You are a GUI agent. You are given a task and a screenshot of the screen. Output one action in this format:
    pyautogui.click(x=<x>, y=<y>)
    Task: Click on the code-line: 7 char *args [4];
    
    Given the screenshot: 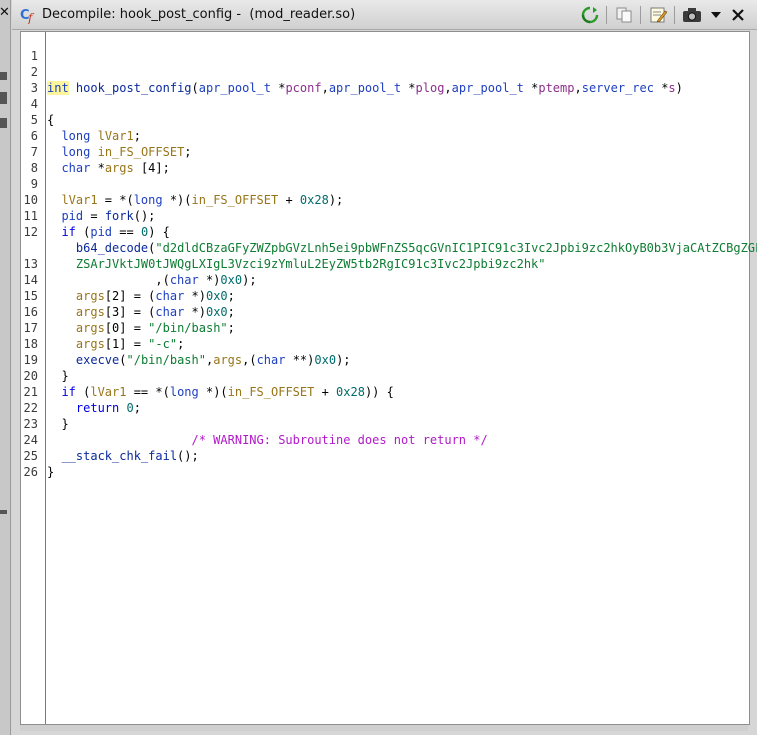 What is the action you would take?
    pyautogui.click(x=95, y=151)
    